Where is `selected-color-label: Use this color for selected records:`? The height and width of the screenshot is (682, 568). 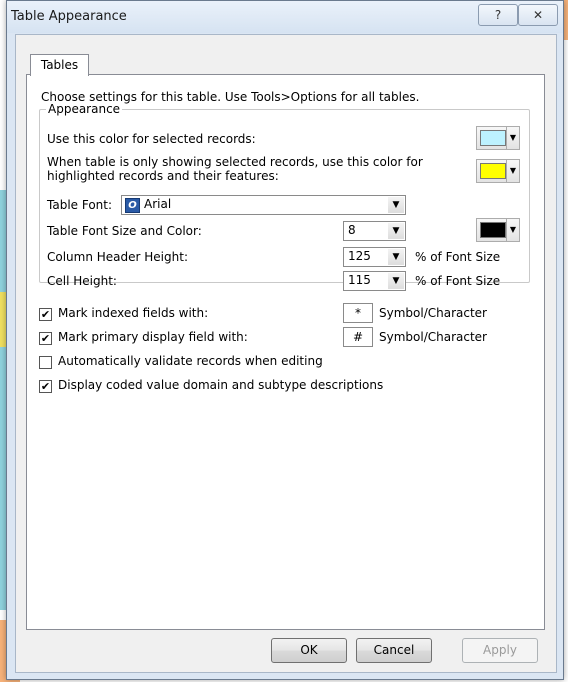 selected-color-label: Use this color for selected records: is located at coordinates (151, 139).